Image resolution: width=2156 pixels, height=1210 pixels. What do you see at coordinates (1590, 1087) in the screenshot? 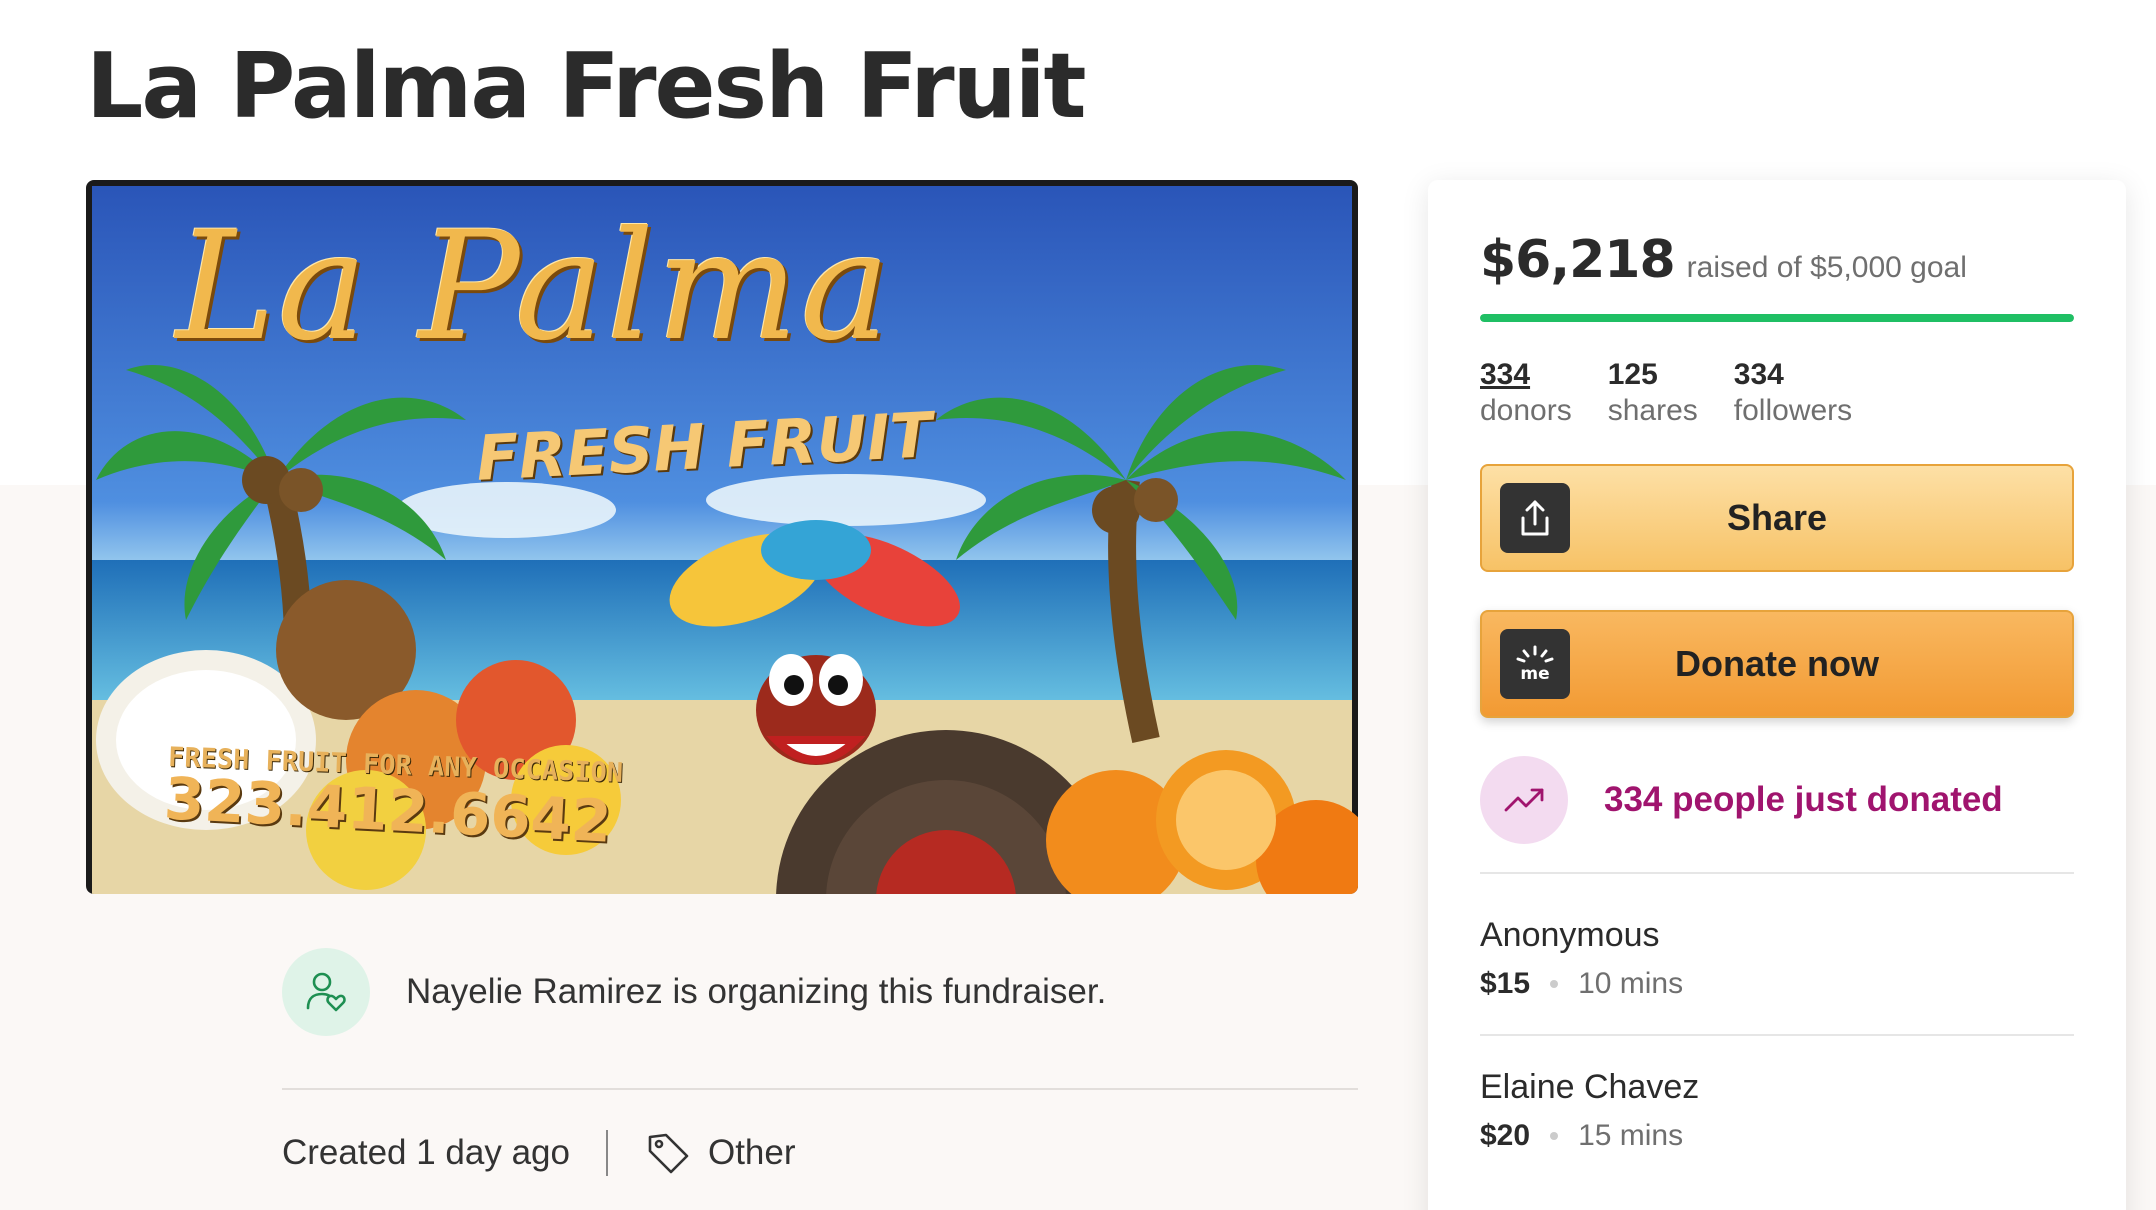
I see `donor-name: Elaine Chavez` at bounding box center [1590, 1087].